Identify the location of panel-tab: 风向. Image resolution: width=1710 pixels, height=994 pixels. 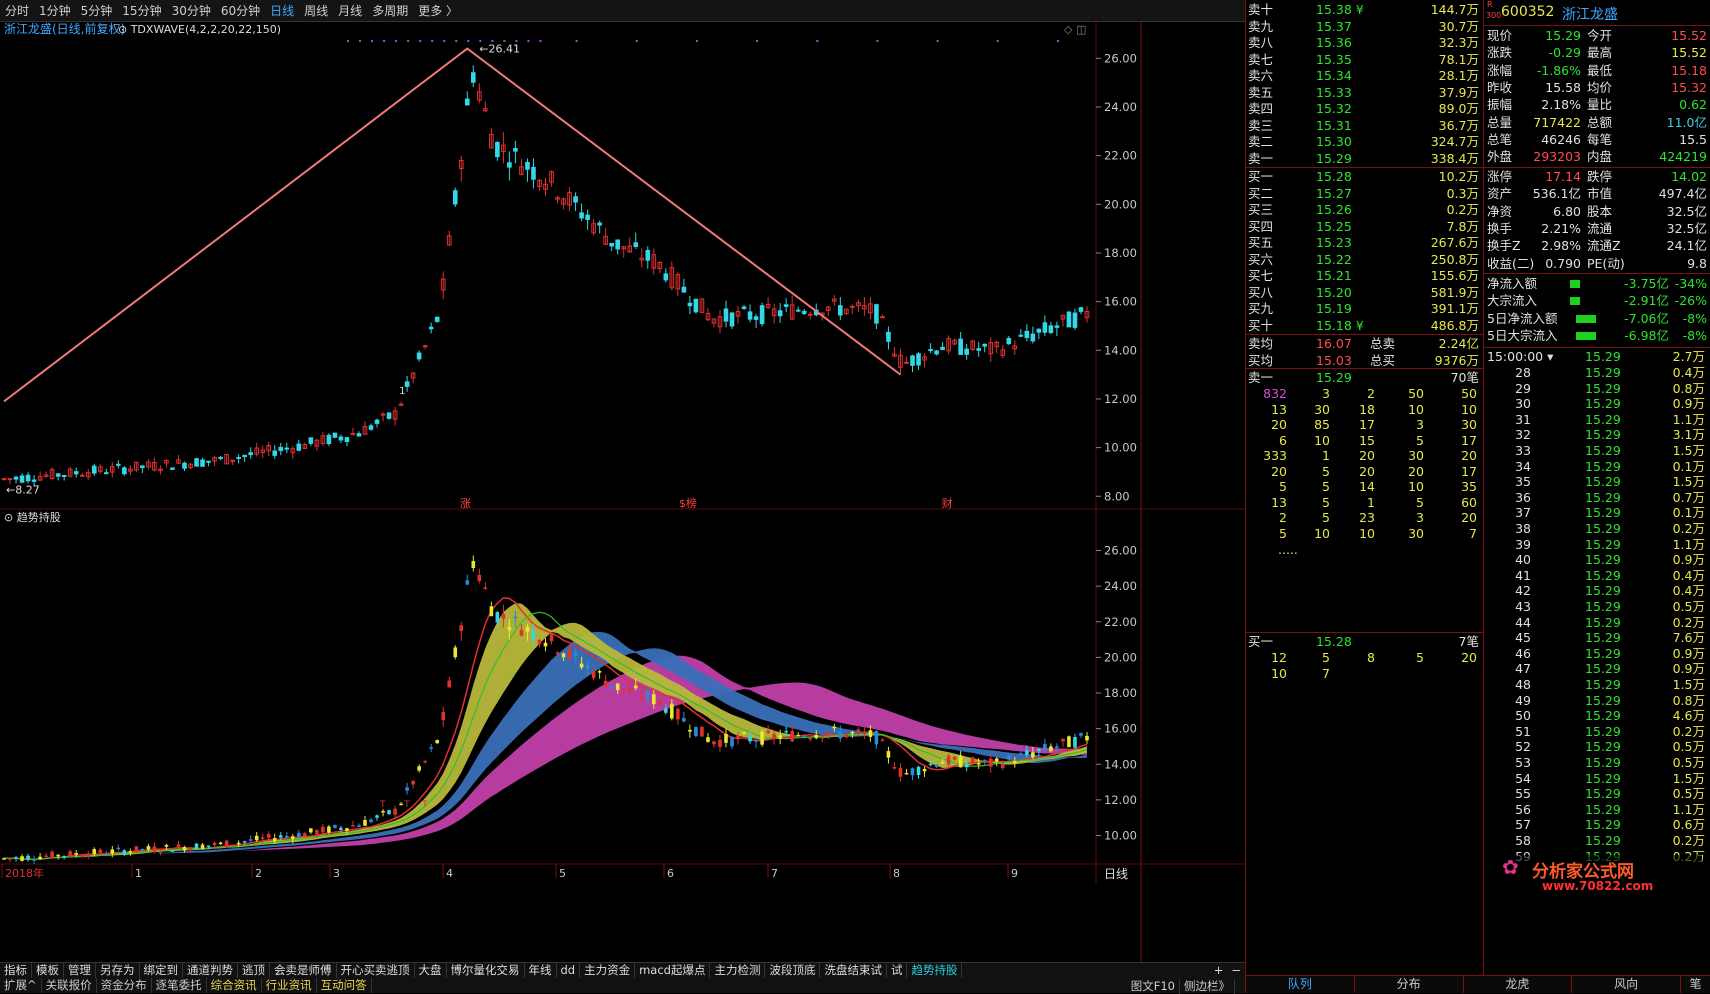
(1626, 984).